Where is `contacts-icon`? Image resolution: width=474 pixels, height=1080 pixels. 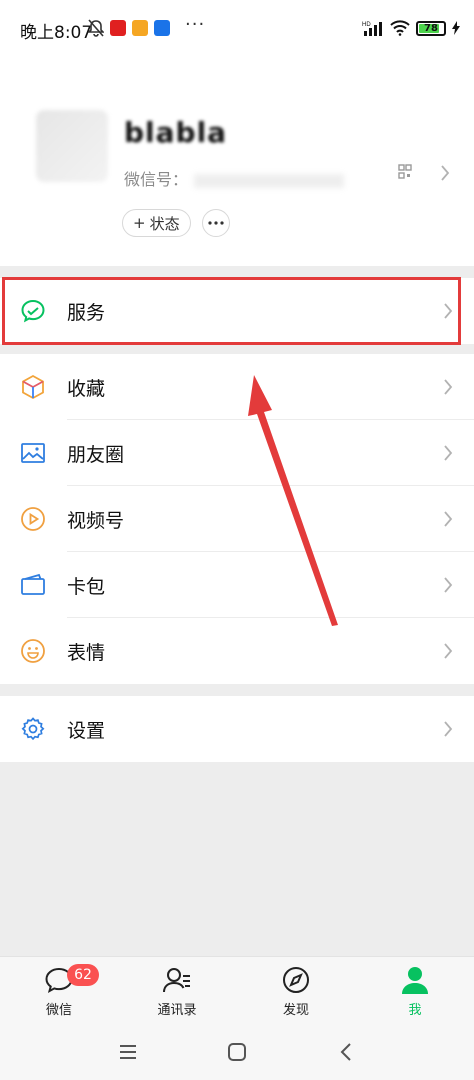
contacts-icon is located at coordinates (176, 980).